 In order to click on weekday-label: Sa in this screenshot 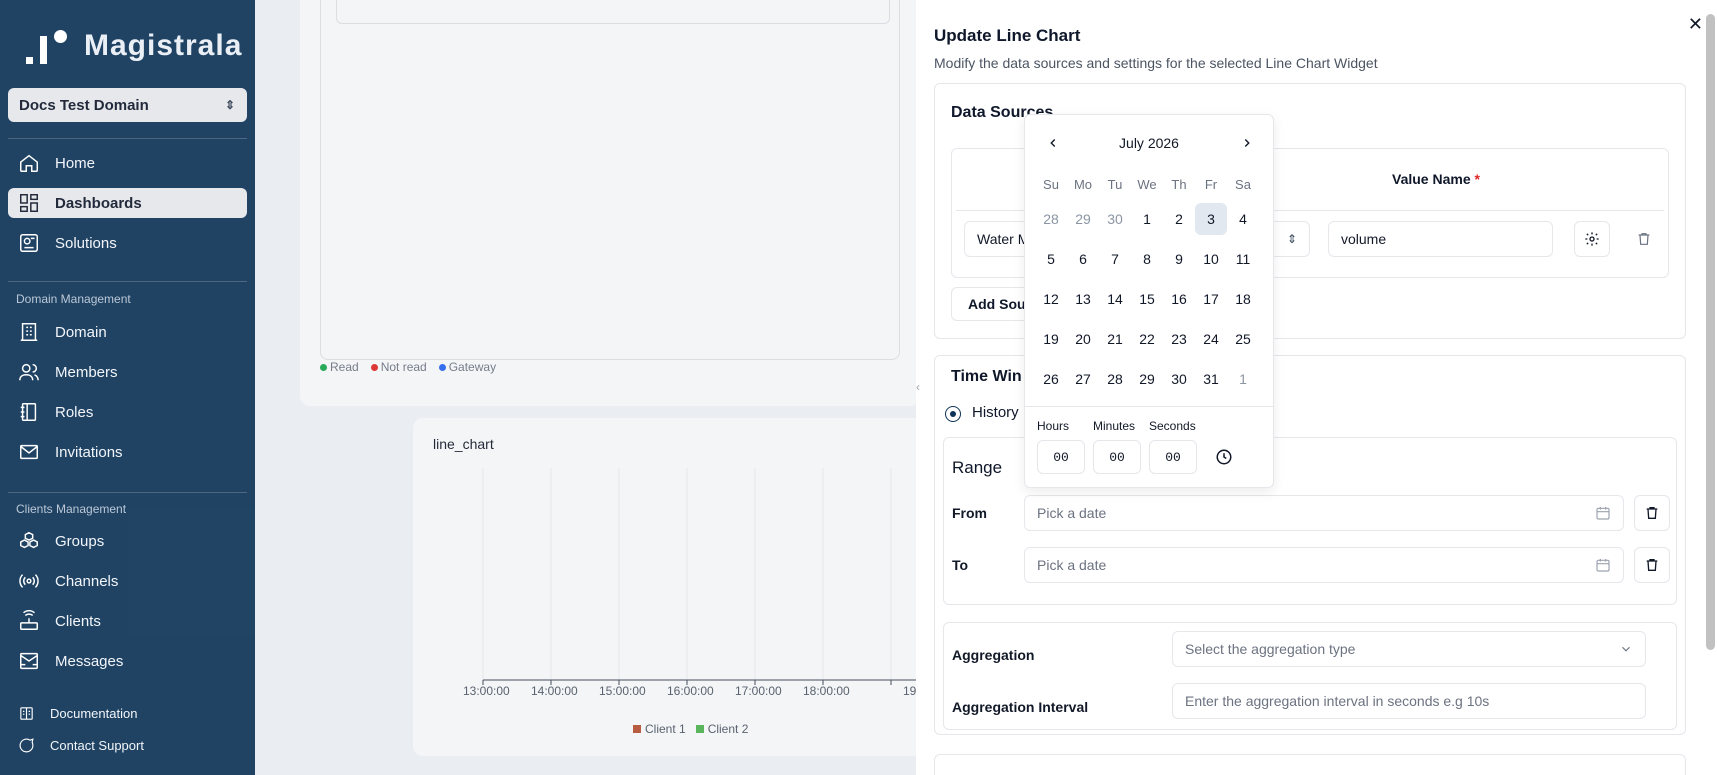, I will do `click(1243, 184)`.